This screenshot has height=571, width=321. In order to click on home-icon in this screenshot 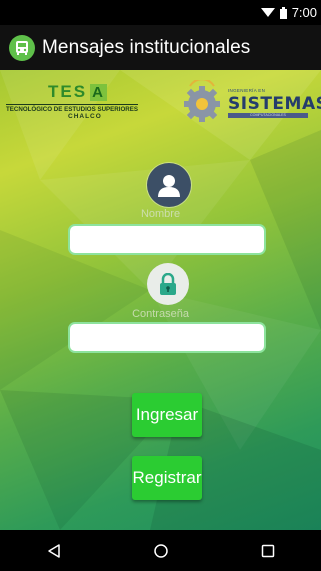, I will do `click(161, 551)`.